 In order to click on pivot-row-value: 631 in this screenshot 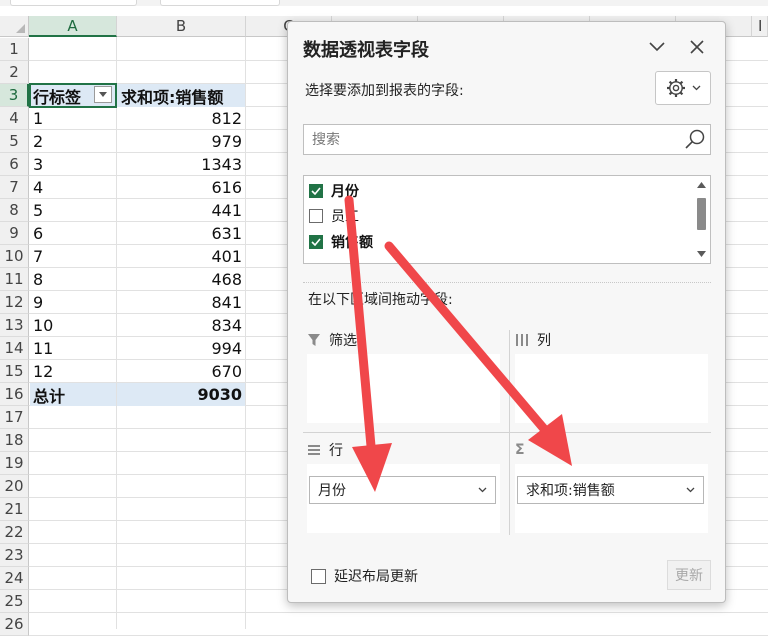, I will do `click(181, 233)`.